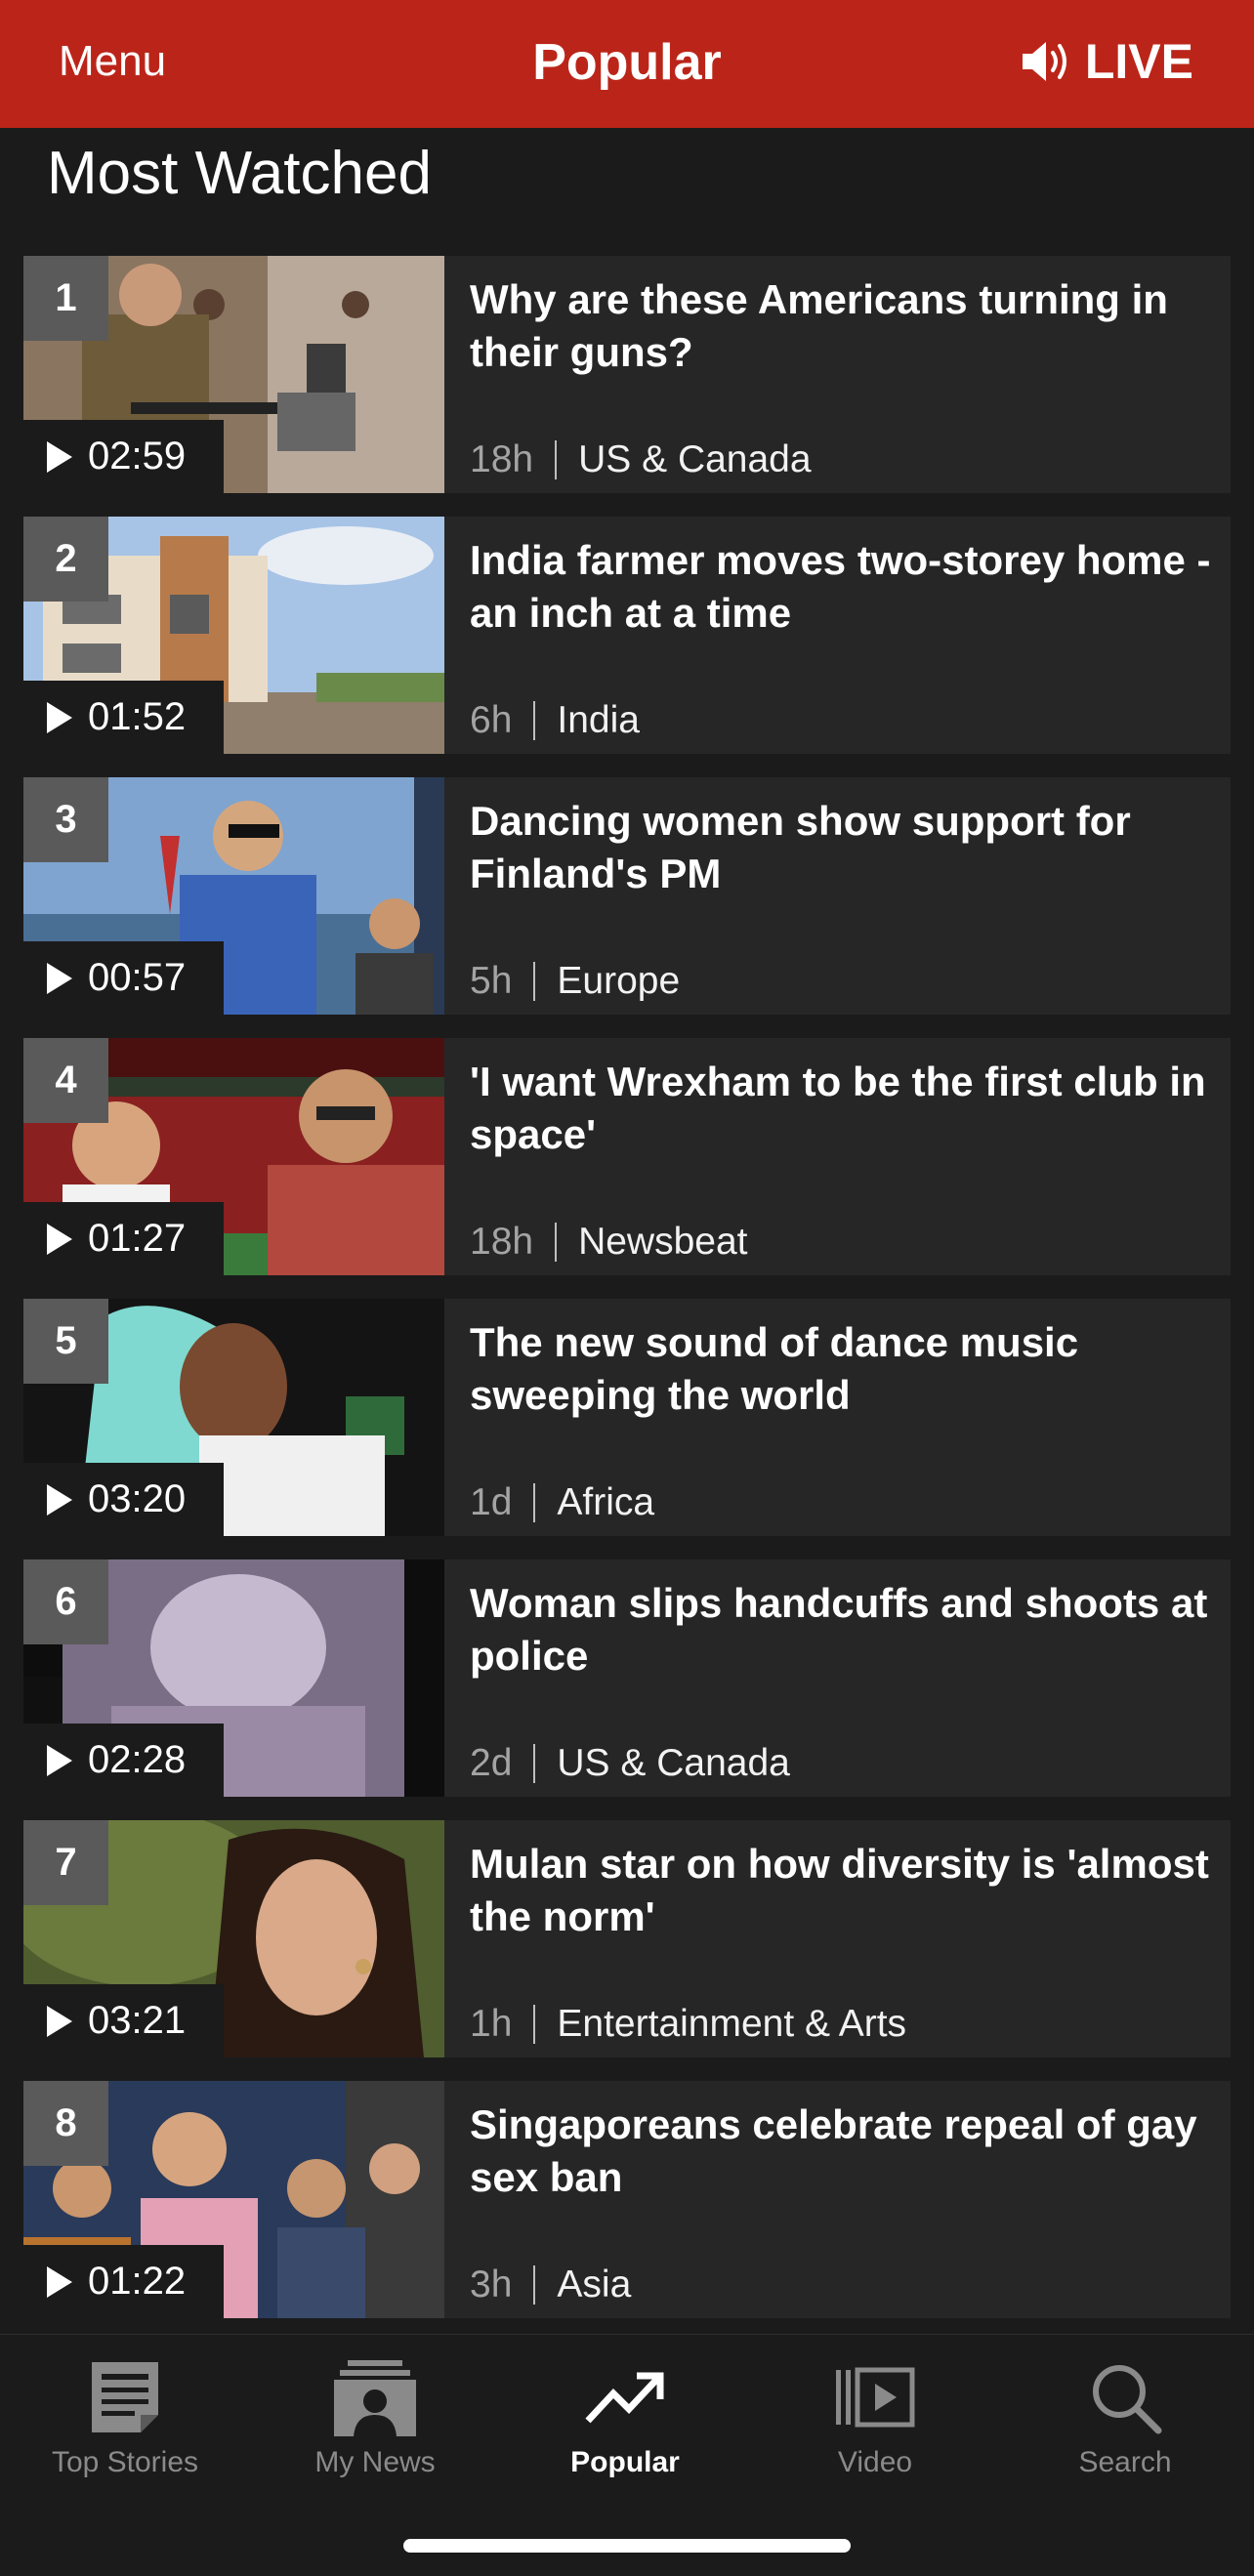 This screenshot has width=1254, height=2576. What do you see at coordinates (627, 2546) in the screenshot?
I see `home-indicator` at bounding box center [627, 2546].